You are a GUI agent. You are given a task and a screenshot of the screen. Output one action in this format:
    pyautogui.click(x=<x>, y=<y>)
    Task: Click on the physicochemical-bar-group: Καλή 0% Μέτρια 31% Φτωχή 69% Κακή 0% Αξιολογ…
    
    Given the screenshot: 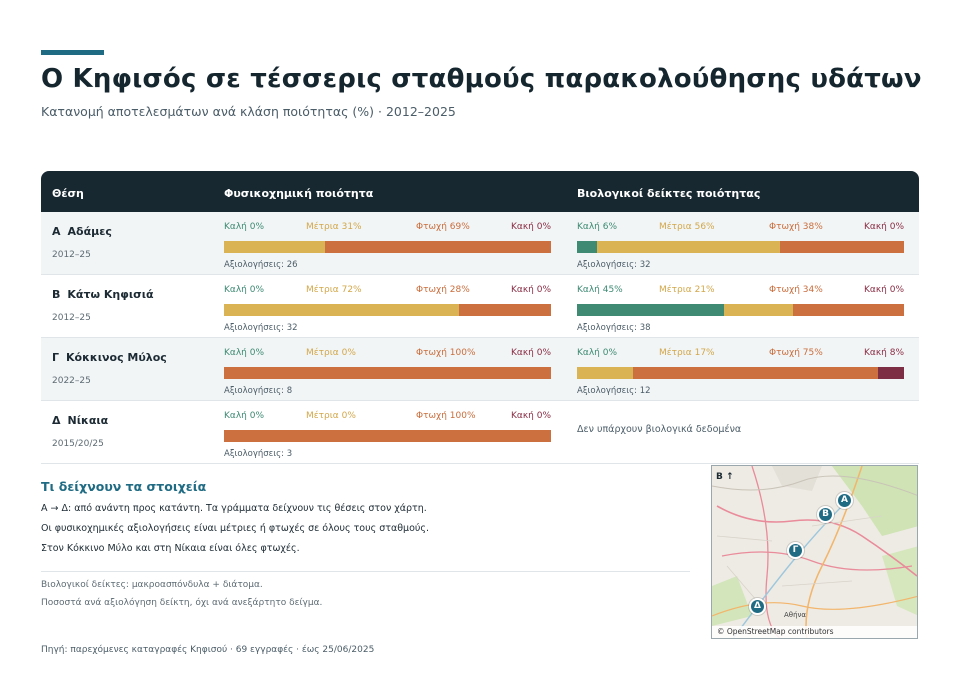 What is the action you would take?
    pyautogui.click(x=387, y=247)
    